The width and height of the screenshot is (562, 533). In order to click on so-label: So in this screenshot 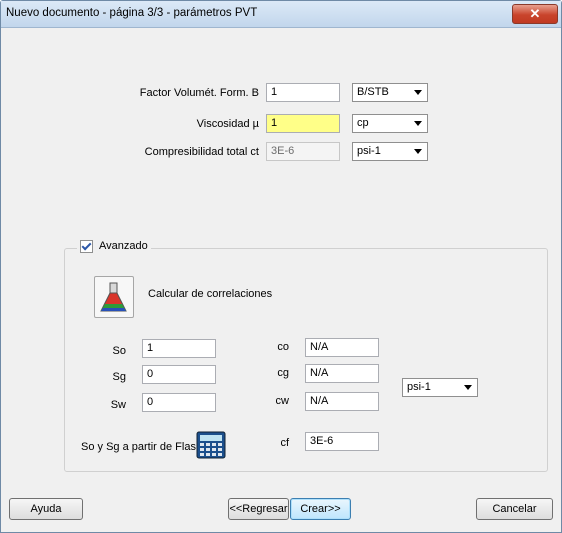, I will do `click(119, 351)`.